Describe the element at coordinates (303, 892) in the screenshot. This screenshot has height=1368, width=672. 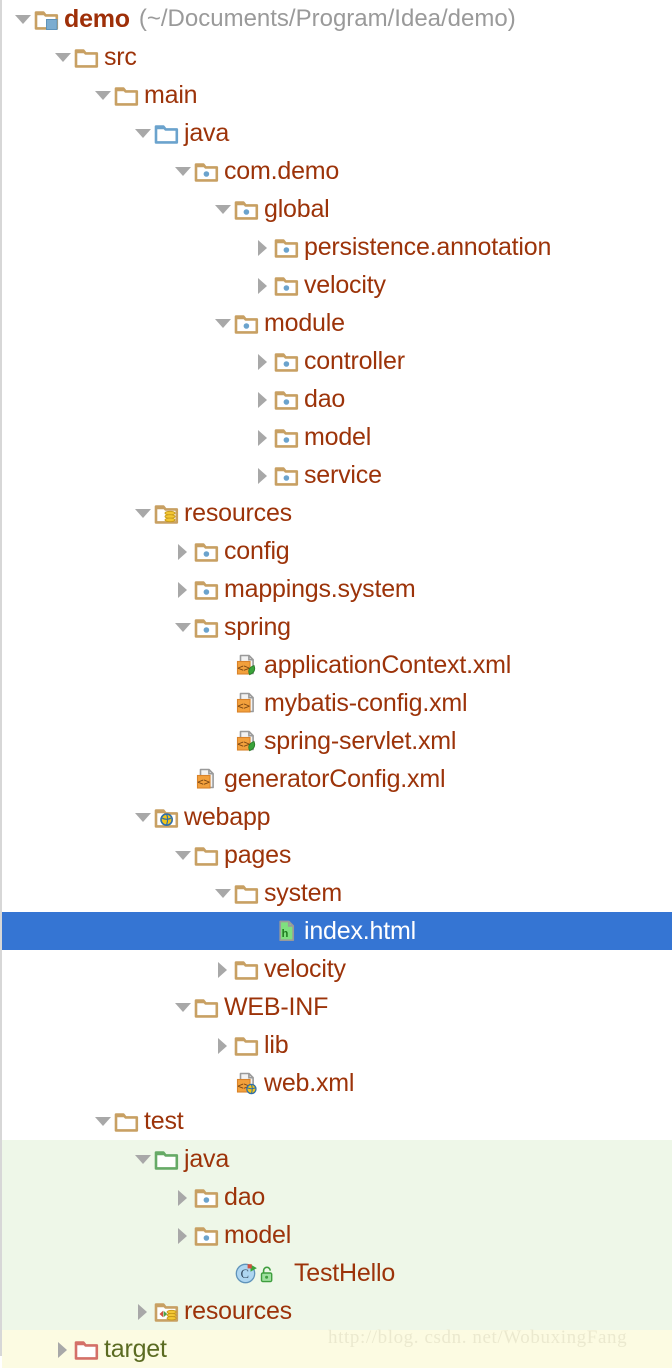
I see `tree-row-label: system` at that location.